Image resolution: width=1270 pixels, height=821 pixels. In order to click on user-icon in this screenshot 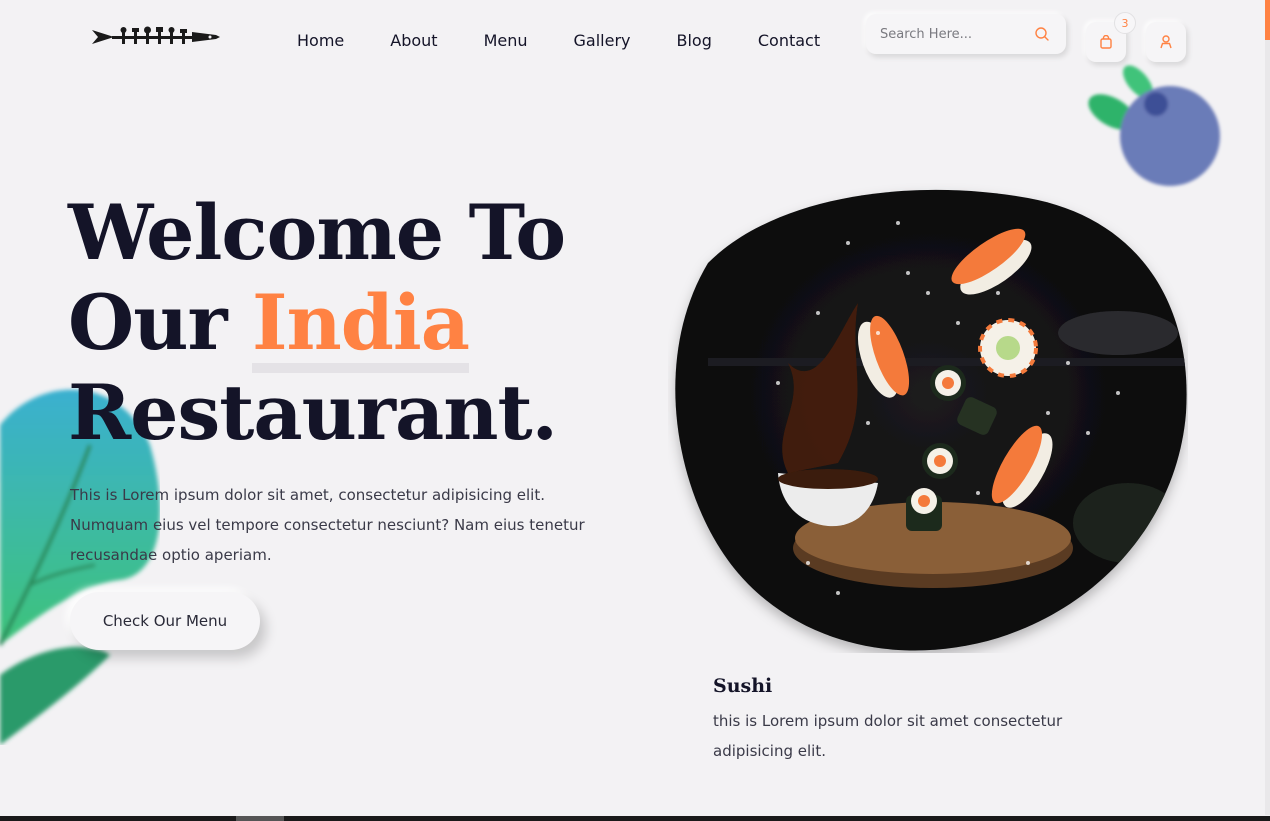, I will do `click(1166, 42)`.